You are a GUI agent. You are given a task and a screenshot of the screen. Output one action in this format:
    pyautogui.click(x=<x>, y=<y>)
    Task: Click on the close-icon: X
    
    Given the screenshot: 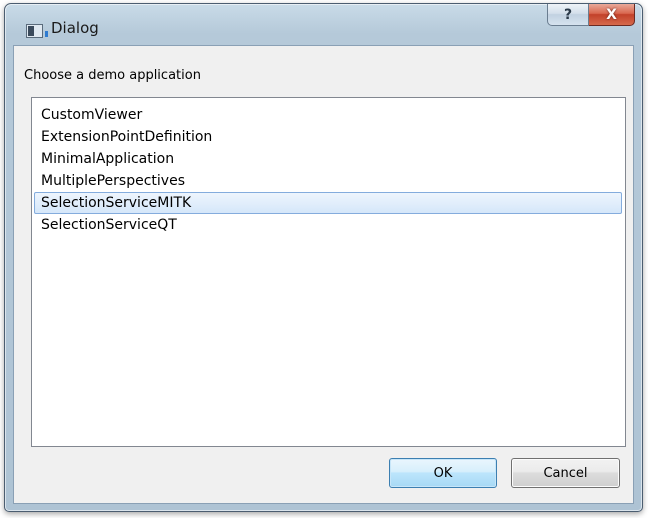 What is the action you would take?
    pyautogui.click(x=611, y=14)
    